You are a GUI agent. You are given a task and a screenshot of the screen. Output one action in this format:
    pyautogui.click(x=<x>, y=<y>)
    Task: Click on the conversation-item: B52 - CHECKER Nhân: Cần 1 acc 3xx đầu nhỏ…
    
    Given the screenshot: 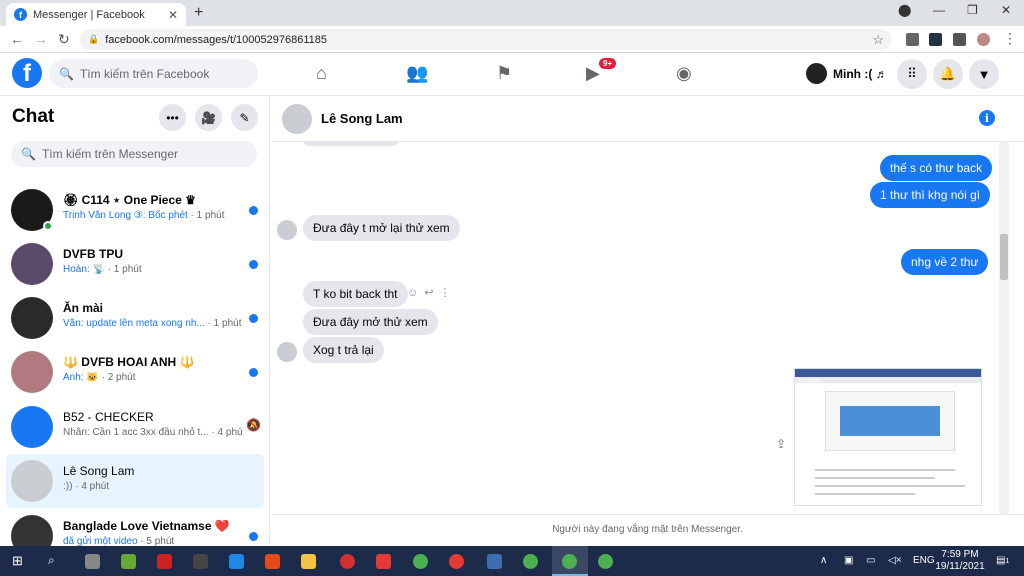 What is the action you would take?
    pyautogui.click(x=135, y=427)
    